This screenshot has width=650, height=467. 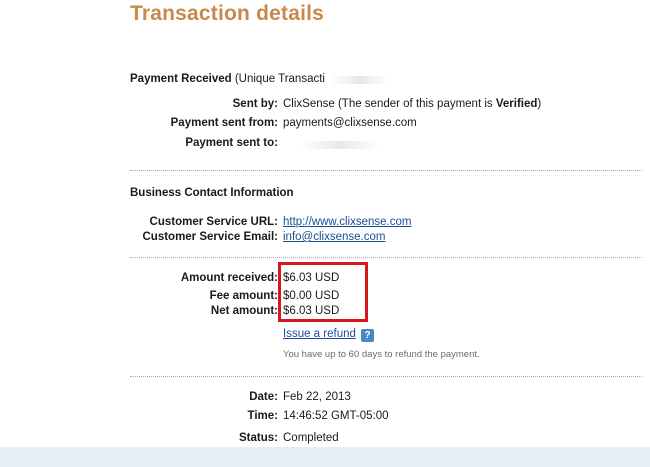 I want to click on payment-received-label: Payment Received, so click(x=181, y=79).